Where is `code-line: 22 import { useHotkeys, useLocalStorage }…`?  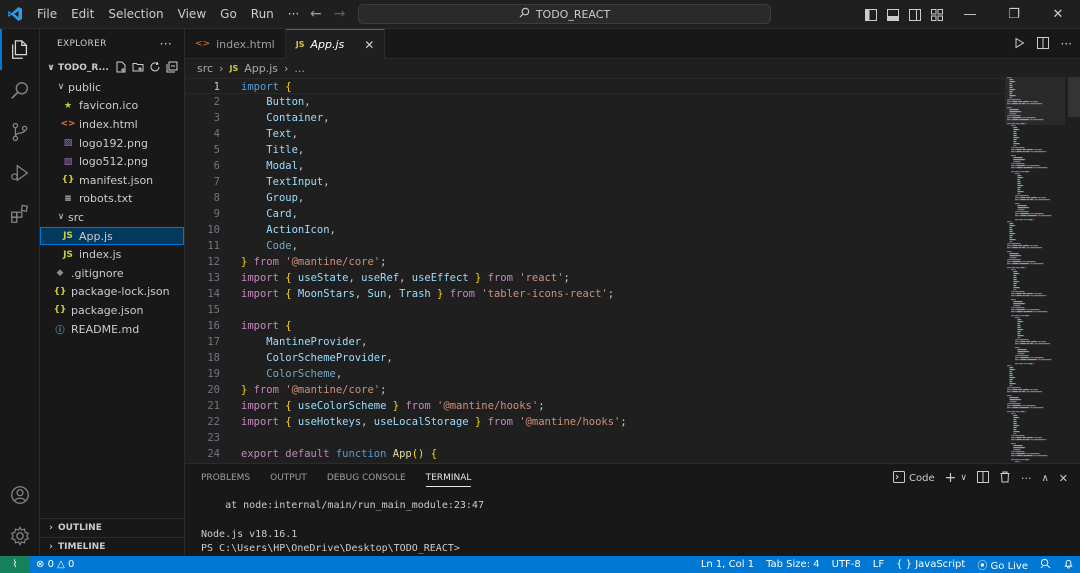 code-line: 22 import { useHotkeys, useLocalStorage }… is located at coordinates (595, 422).